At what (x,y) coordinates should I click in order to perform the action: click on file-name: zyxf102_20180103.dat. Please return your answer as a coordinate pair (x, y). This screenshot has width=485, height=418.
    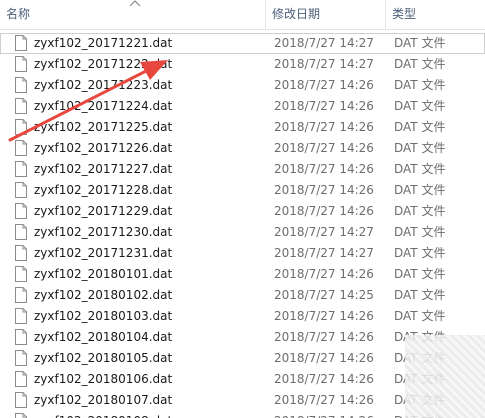
    Looking at the image, I should click on (103, 316).